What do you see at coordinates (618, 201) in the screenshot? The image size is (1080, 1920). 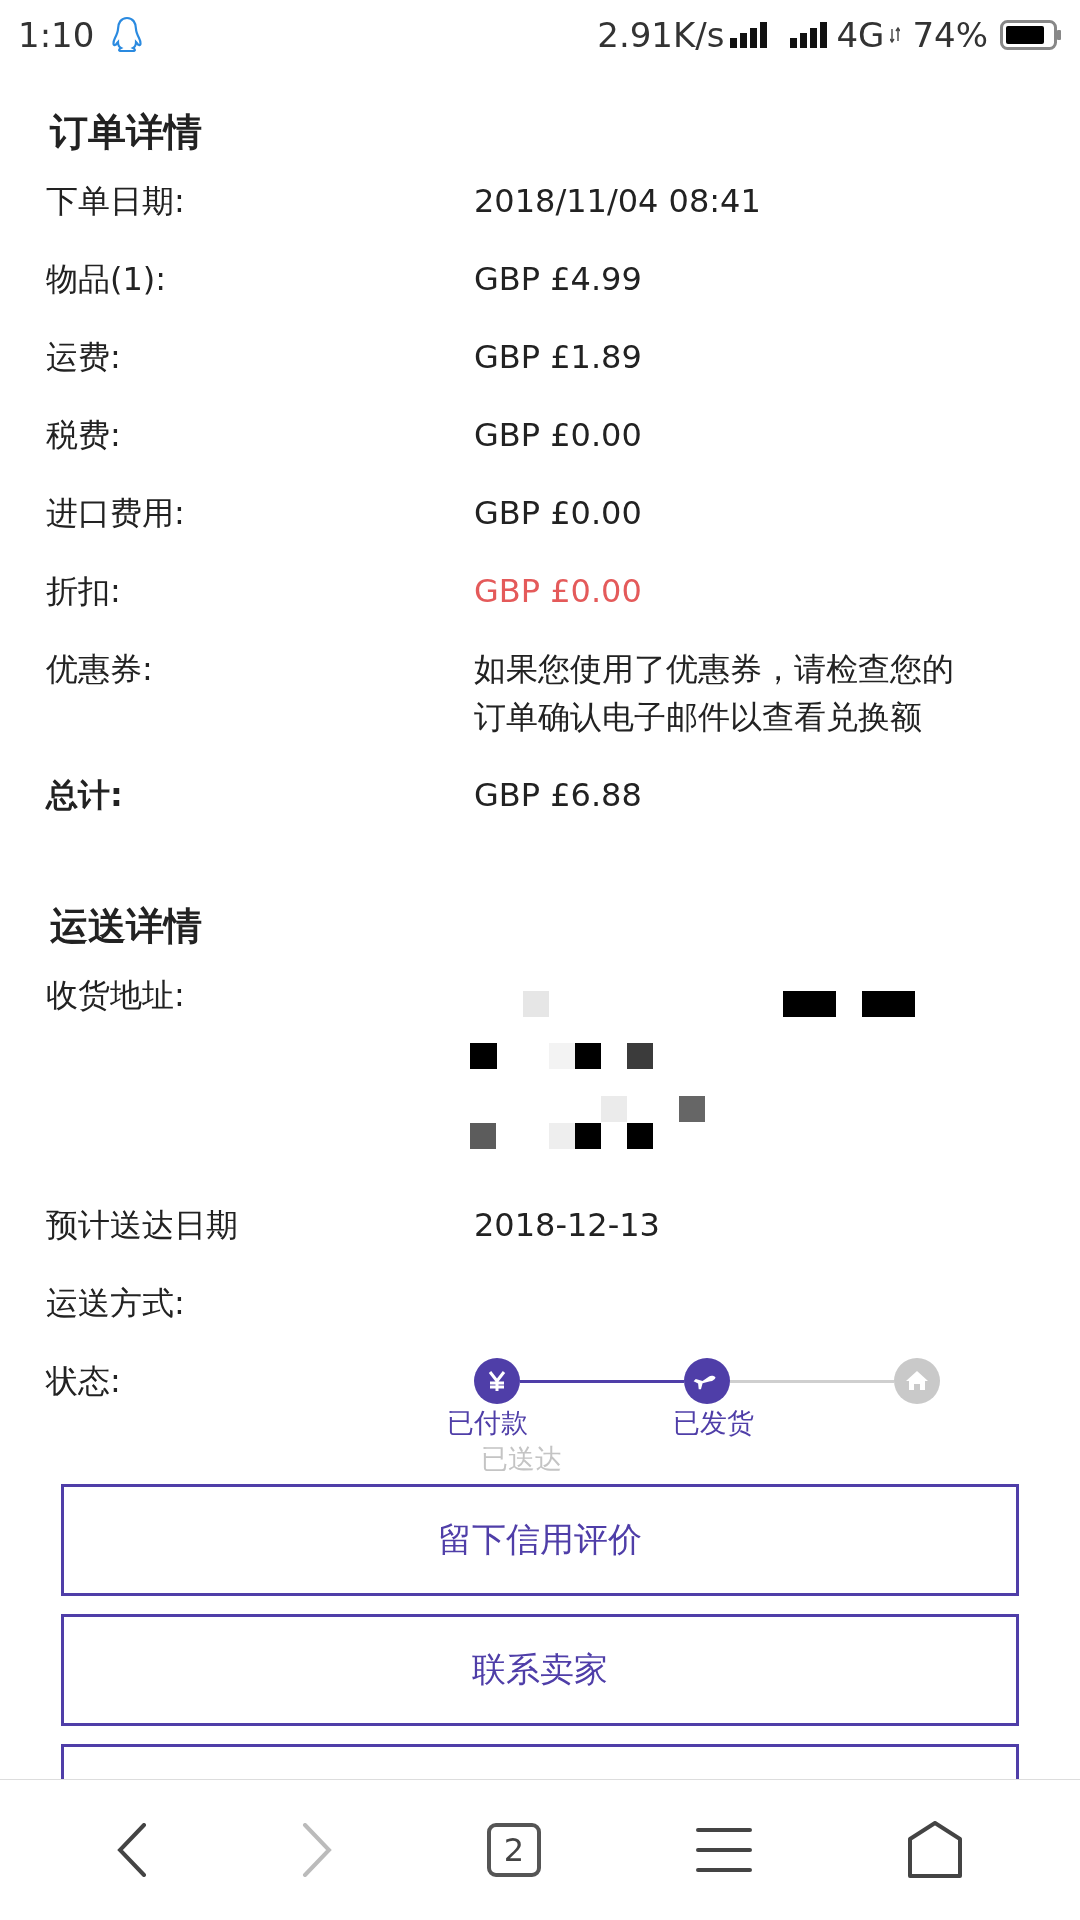 I see `field-value: 2018/11/04 08:41` at bounding box center [618, 201].